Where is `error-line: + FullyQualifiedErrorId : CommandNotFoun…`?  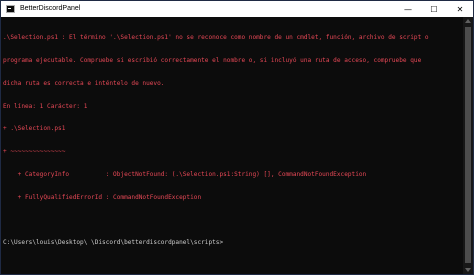 error-line: + FullyQualifiedErrorId : CommandNotFoun… is located at coordinates (102, 197).